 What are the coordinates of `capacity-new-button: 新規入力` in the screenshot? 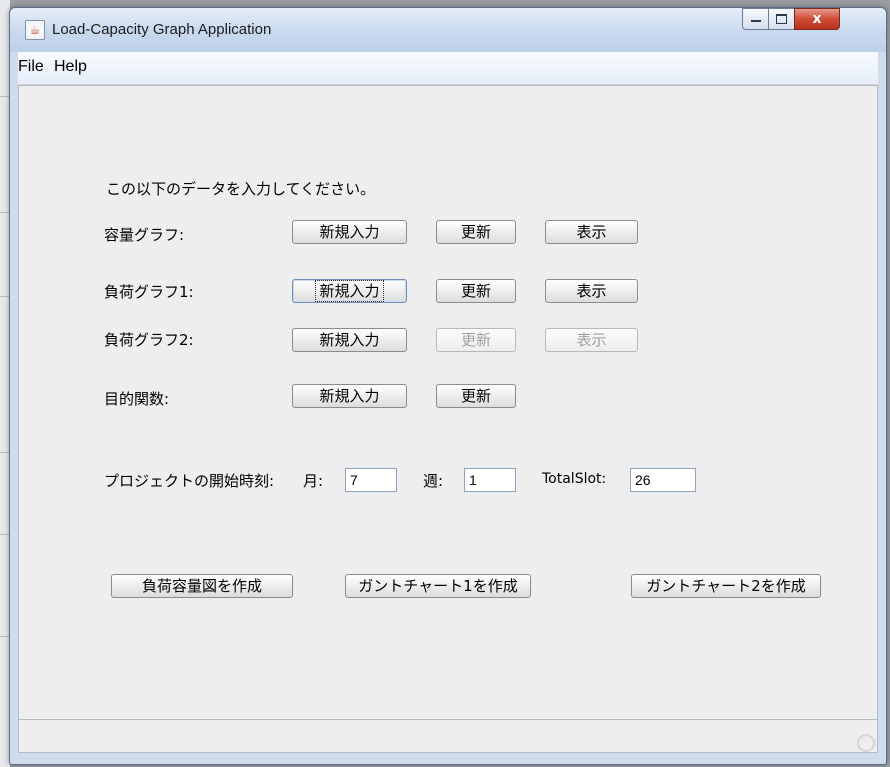 It's located at (349, 232).